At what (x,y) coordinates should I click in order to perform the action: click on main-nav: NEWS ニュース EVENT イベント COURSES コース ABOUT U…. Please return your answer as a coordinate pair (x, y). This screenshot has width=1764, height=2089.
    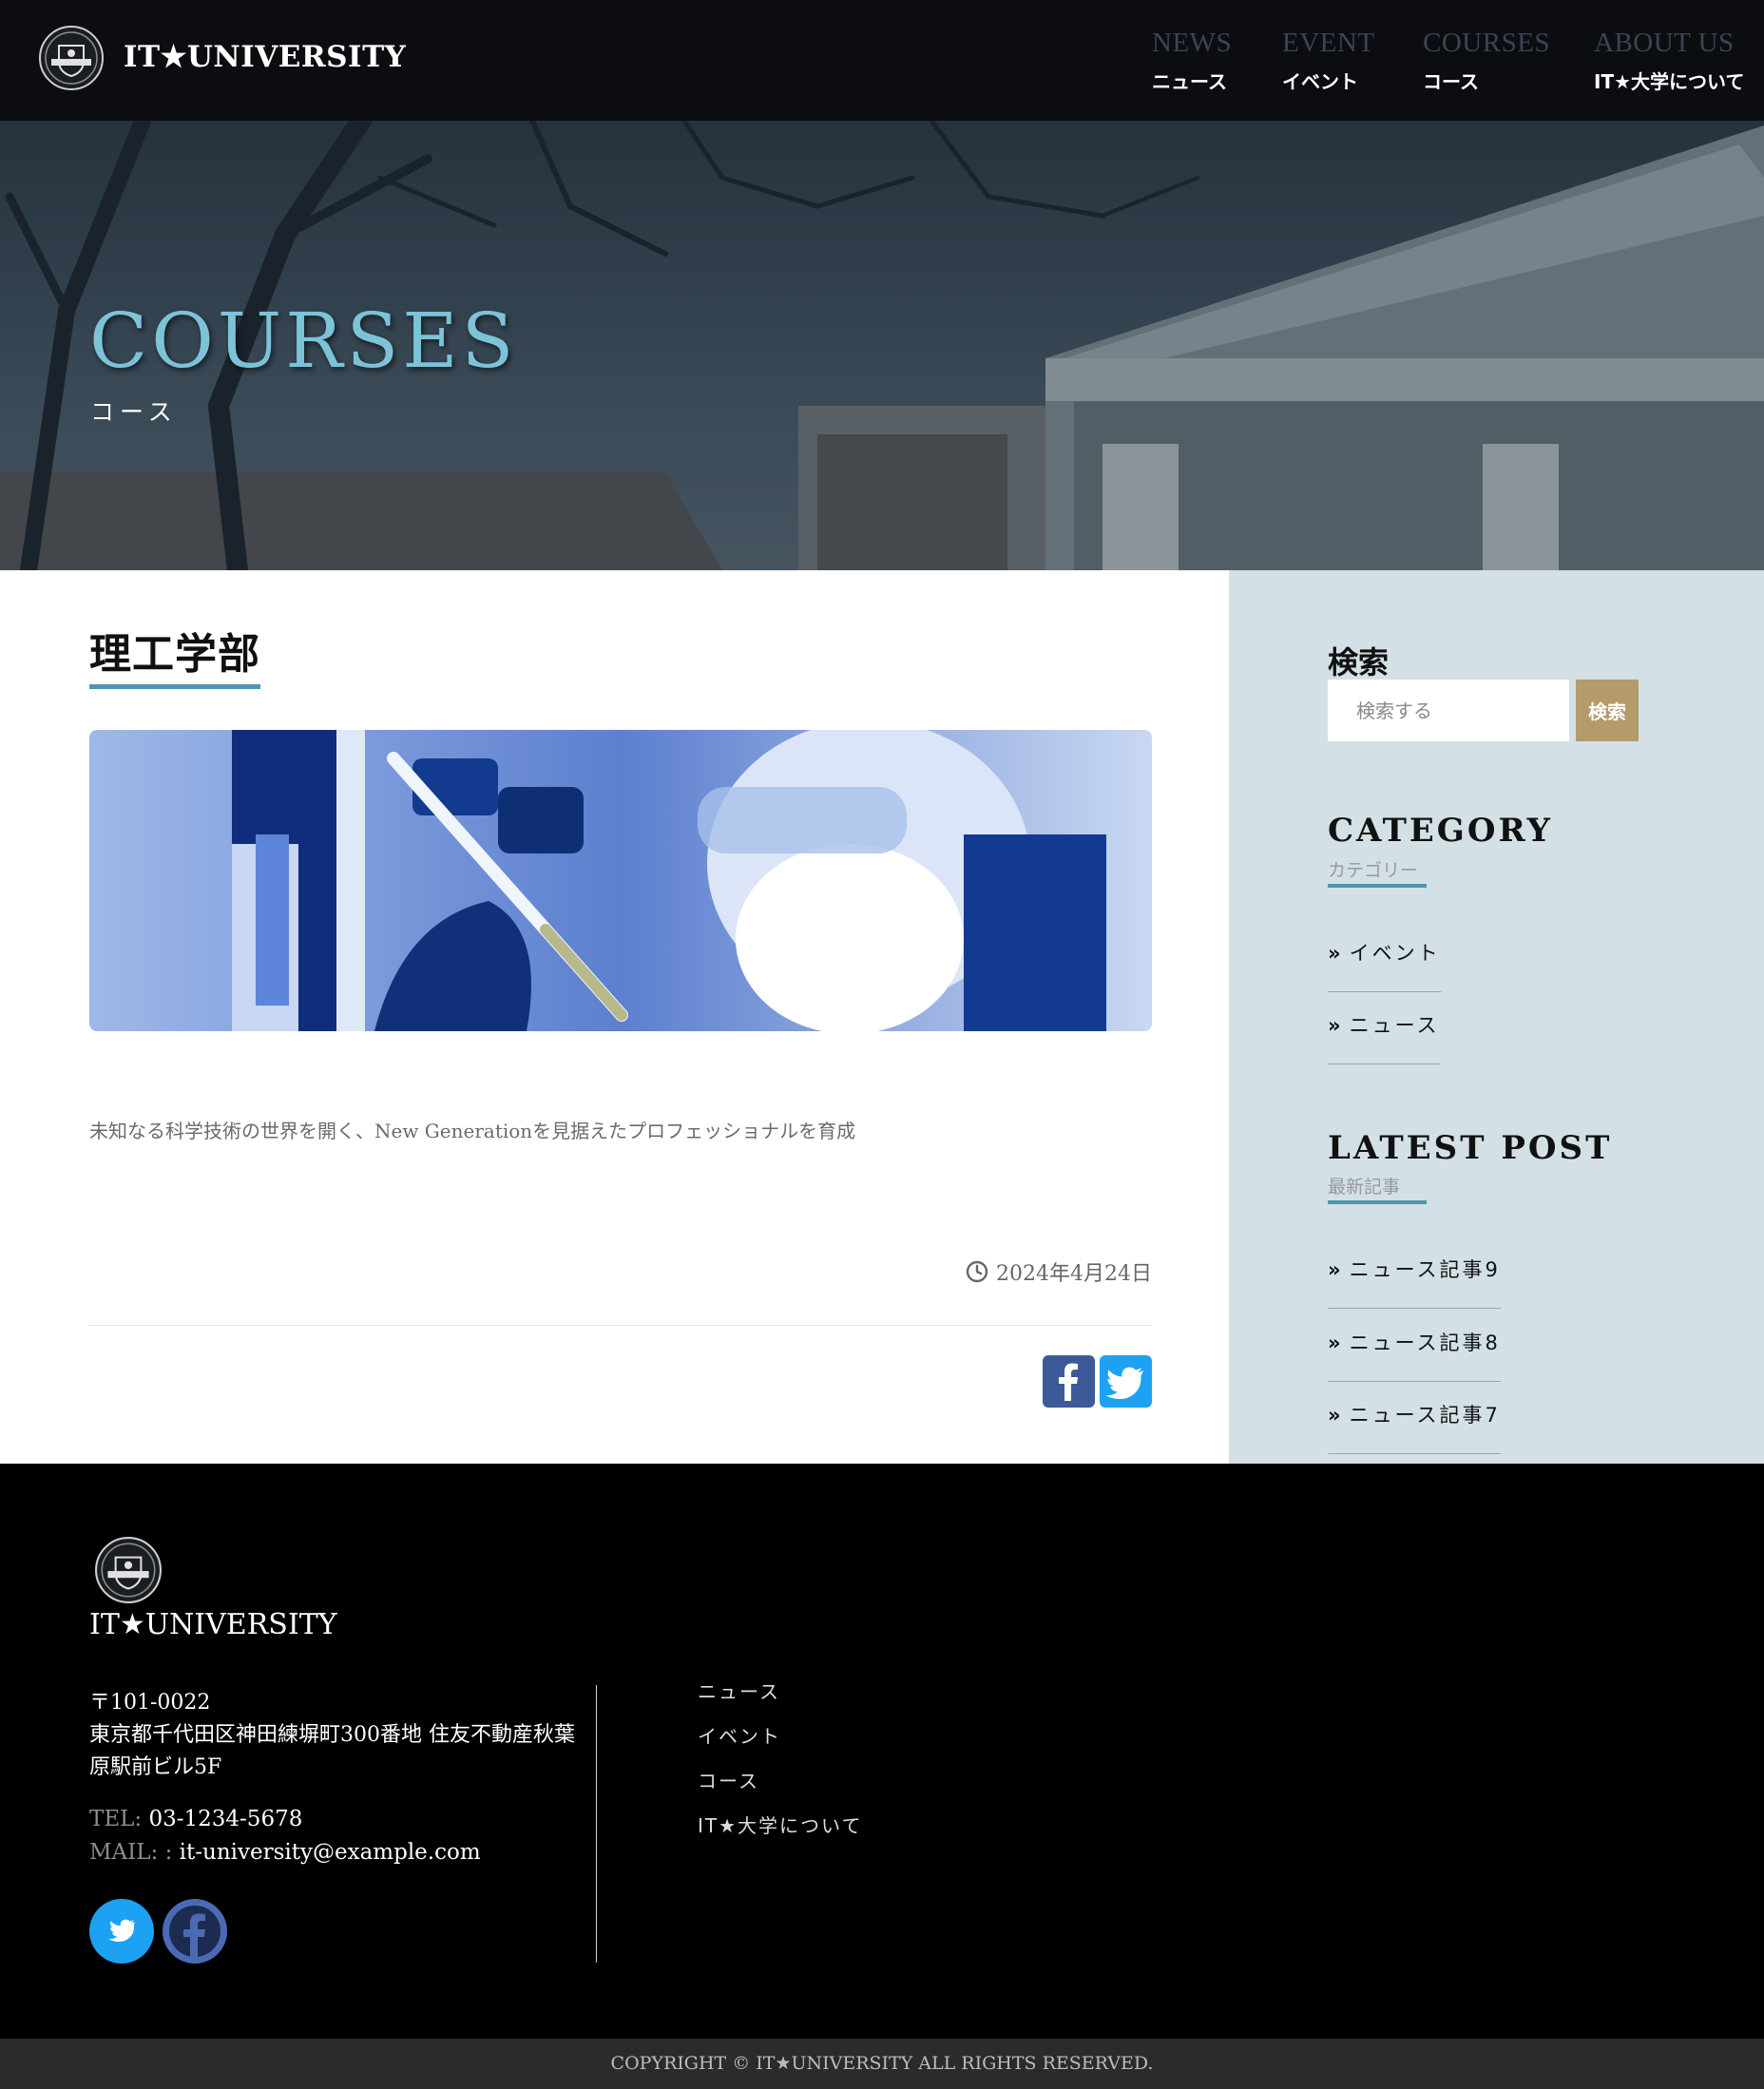
    Looking at the image, I should click on (882, 63).